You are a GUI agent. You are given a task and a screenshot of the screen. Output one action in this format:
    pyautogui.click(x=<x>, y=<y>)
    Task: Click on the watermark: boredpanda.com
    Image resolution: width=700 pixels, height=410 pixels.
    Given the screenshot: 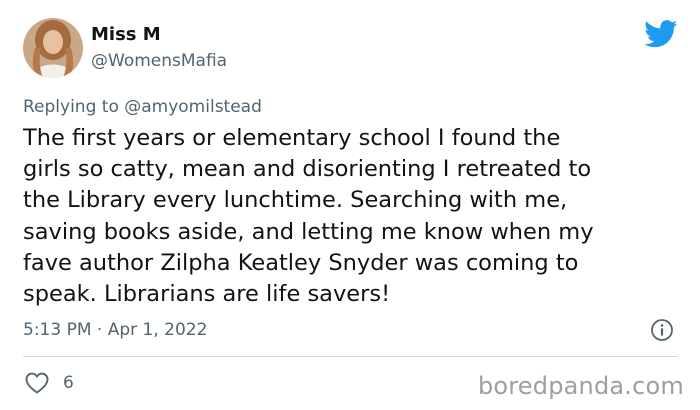 What is the action you would take?
    pyautogui.click(x=580, y=386)
    